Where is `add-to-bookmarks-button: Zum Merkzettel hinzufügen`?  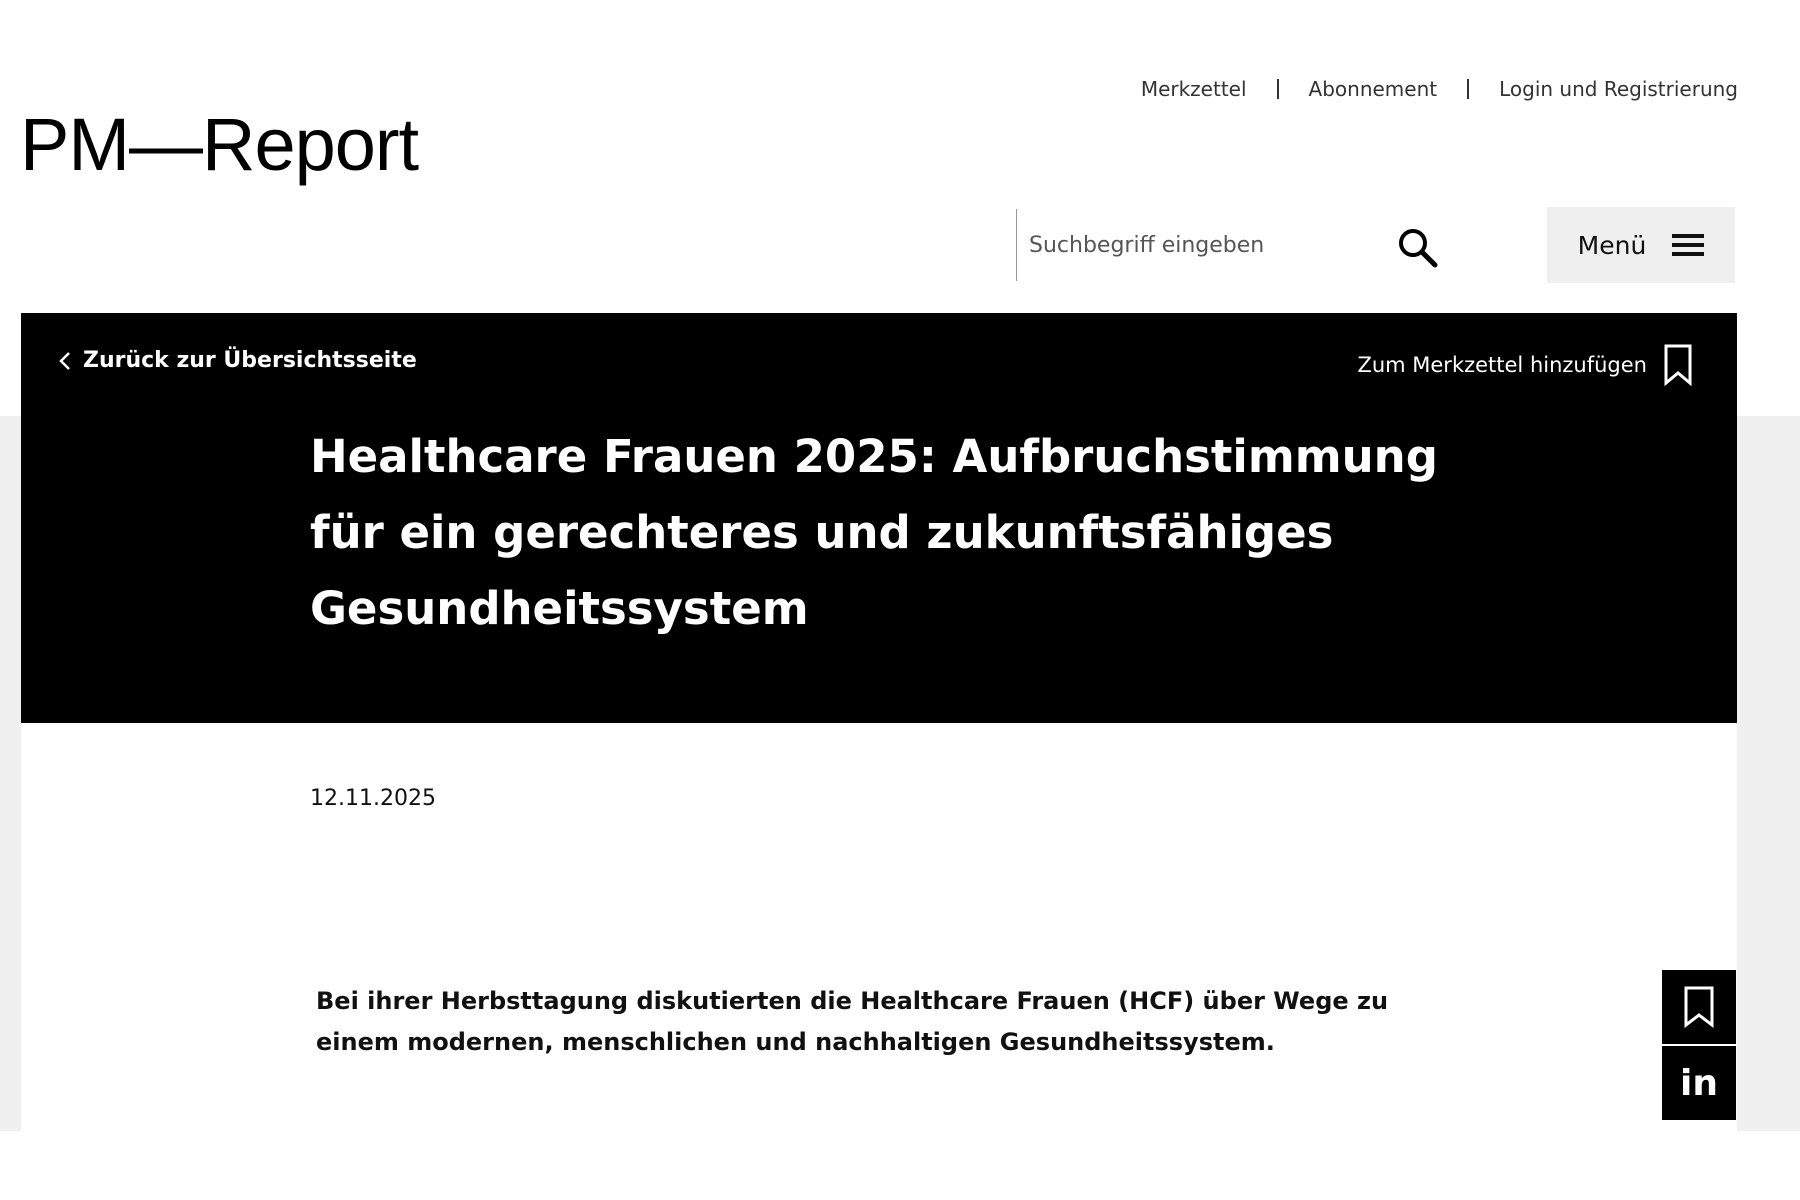 add-to-bookmarks-button: Zum Merkzettel hinzufügen is located at coordinates (1525, 365).